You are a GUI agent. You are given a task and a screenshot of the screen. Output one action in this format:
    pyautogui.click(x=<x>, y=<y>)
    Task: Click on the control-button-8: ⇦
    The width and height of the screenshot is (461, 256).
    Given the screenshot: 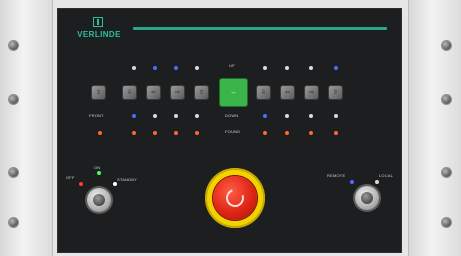 What is the action you would take?
    pyautogui.click(x=287, y=92)
    